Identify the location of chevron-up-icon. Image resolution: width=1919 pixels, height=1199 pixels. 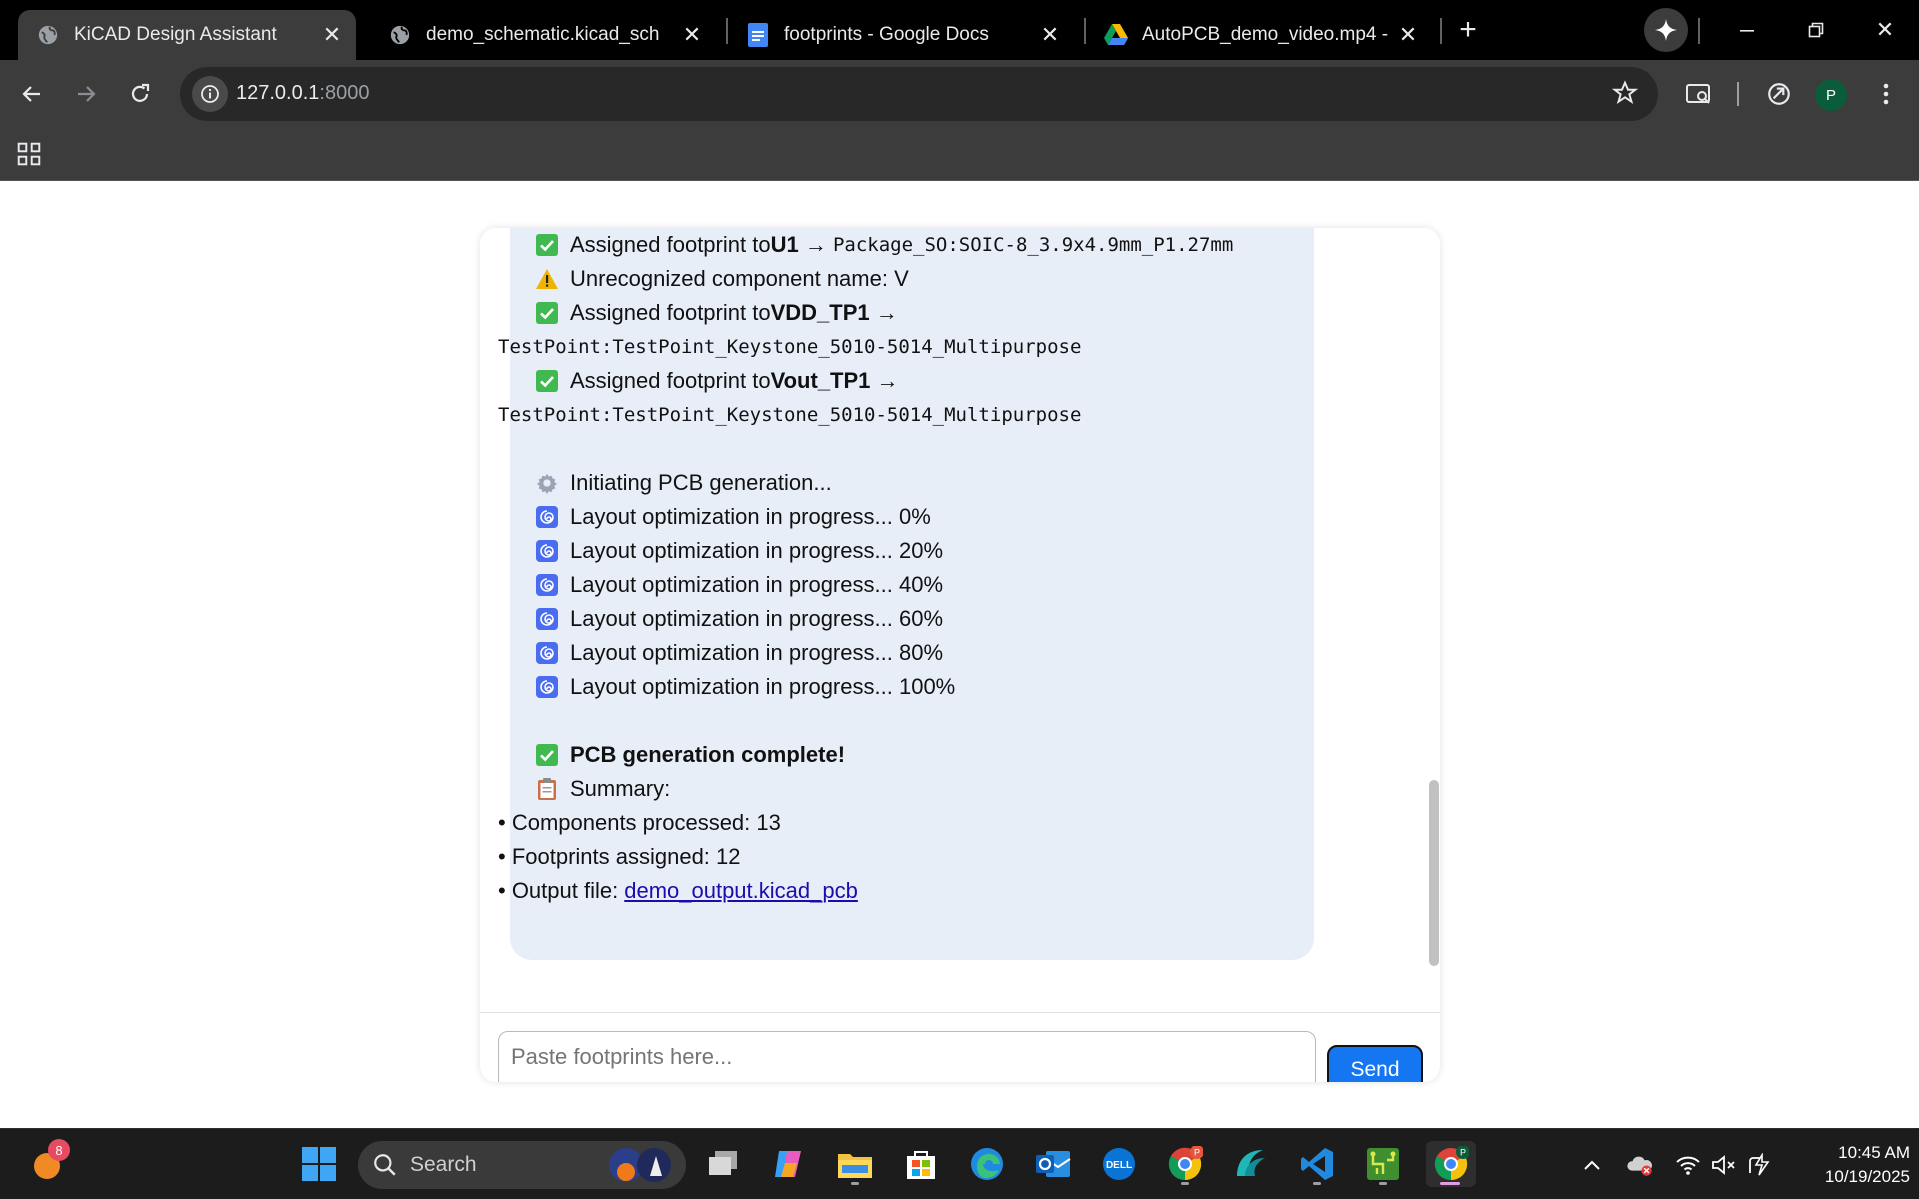
(1592, 1165).